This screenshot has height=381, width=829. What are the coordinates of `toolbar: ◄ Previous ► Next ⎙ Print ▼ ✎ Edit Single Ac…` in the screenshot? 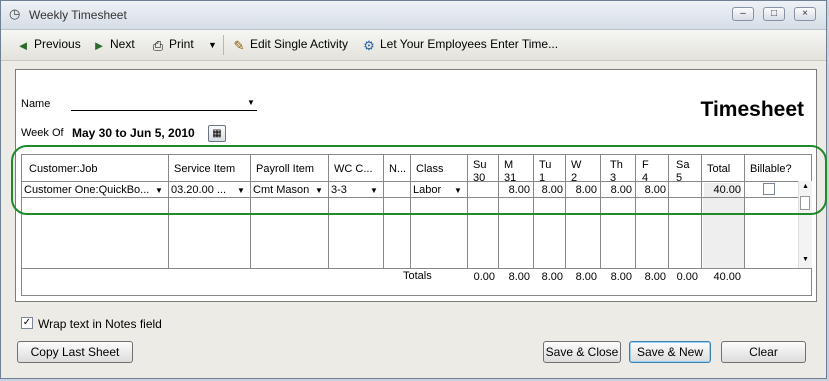 It's located at (413, 45).